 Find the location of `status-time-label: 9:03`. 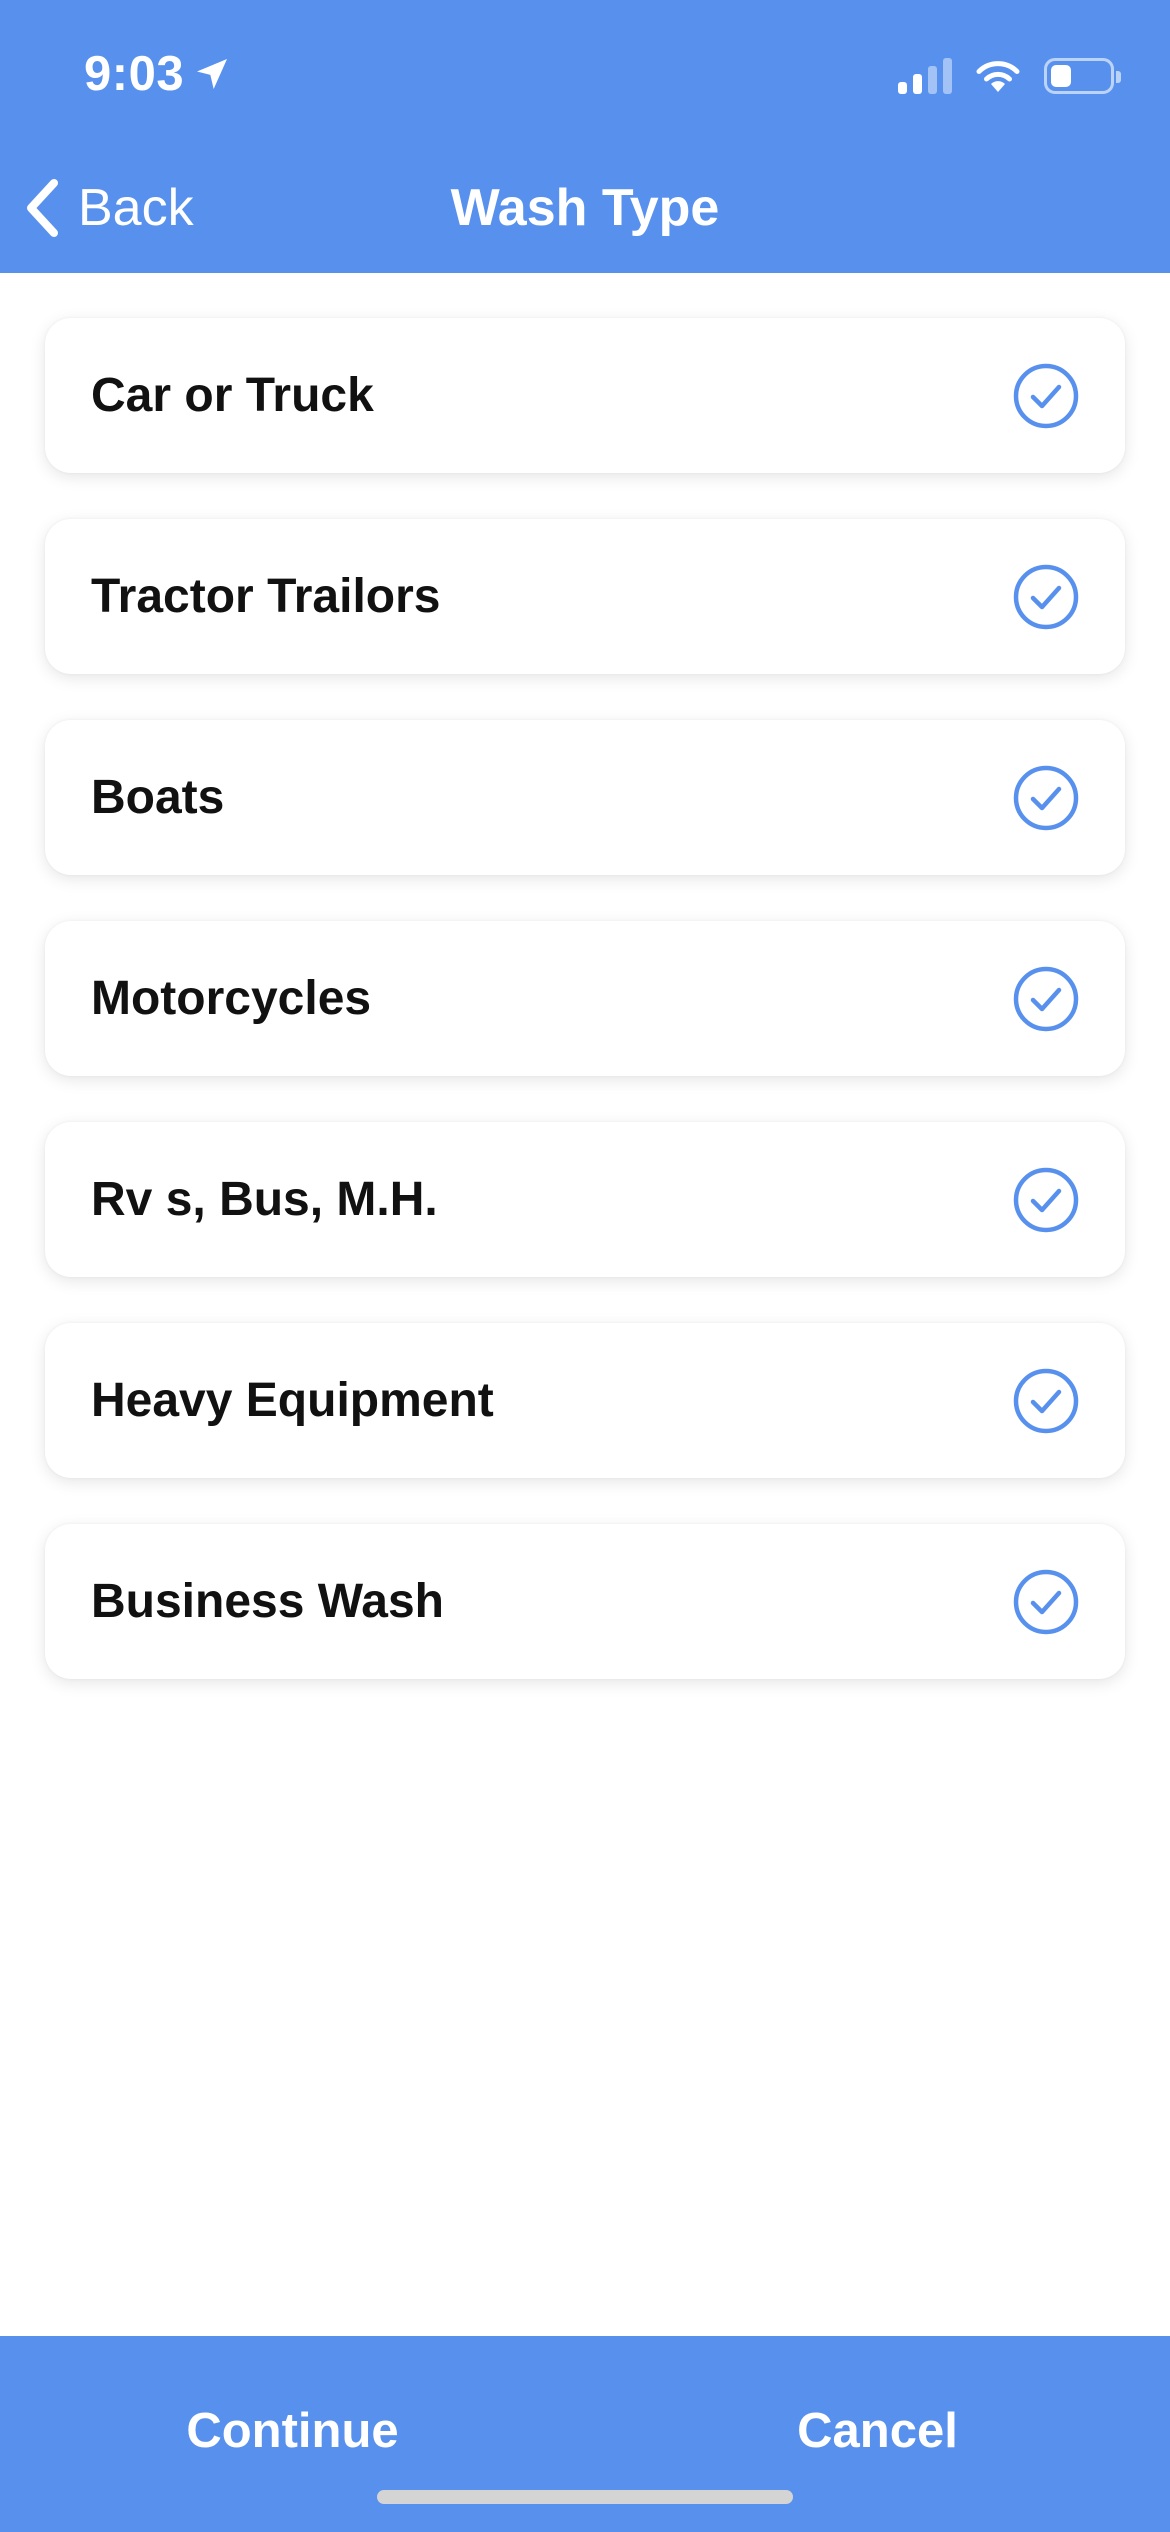

status-time-label: 9:03 is located at coordinates (134, 74).